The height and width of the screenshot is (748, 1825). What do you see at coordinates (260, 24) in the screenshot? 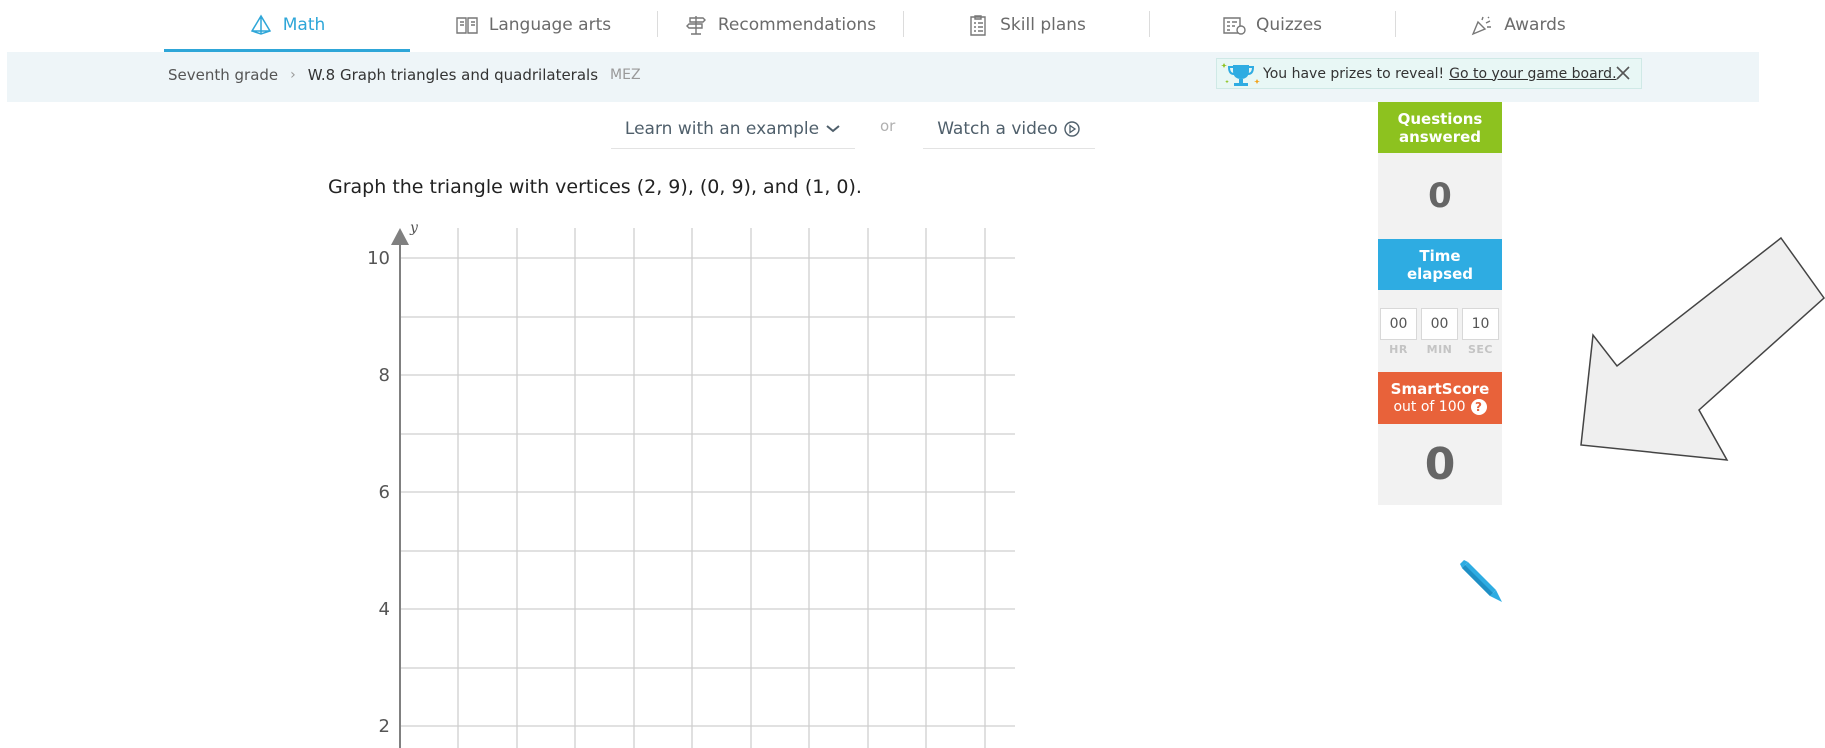
I see `pyramid-icon` at bounding box center [260, 24].